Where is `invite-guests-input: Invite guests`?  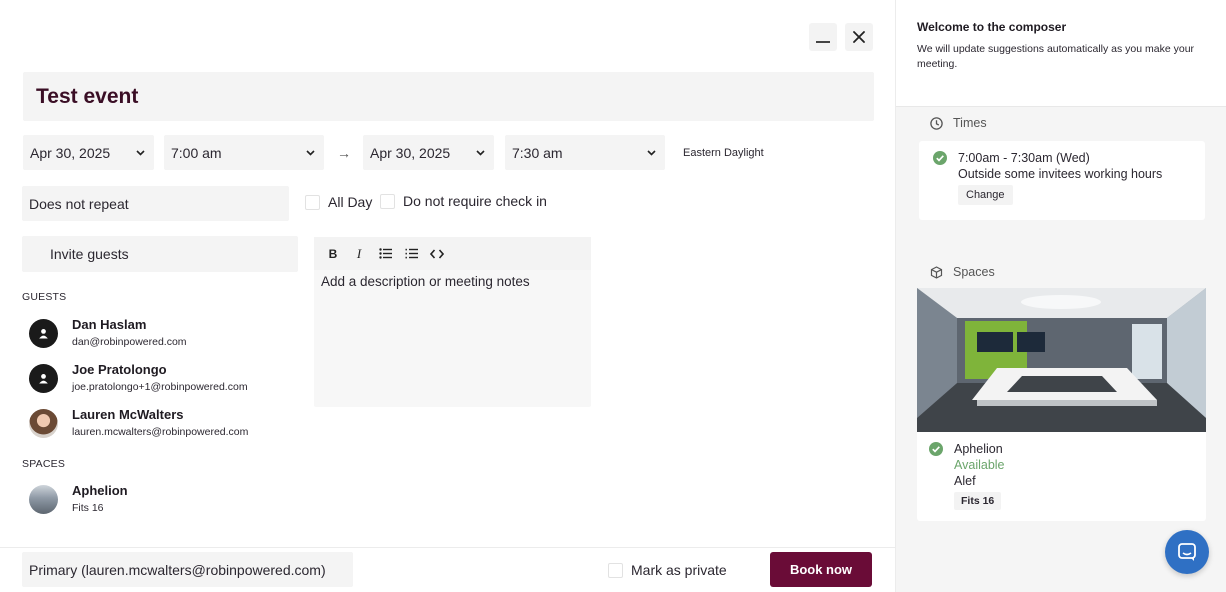
invite-guests-input: Invite guests is located at coordinates (160, 254).